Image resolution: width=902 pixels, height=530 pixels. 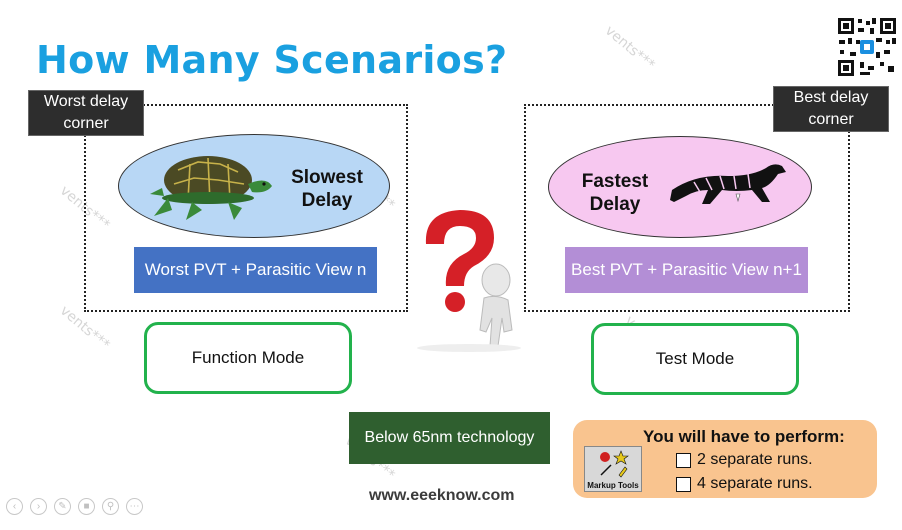 What do you see at coordinates (86, 506) in the screenshot?
I see `slides-icon: ■` at bounding box center [86, 506].